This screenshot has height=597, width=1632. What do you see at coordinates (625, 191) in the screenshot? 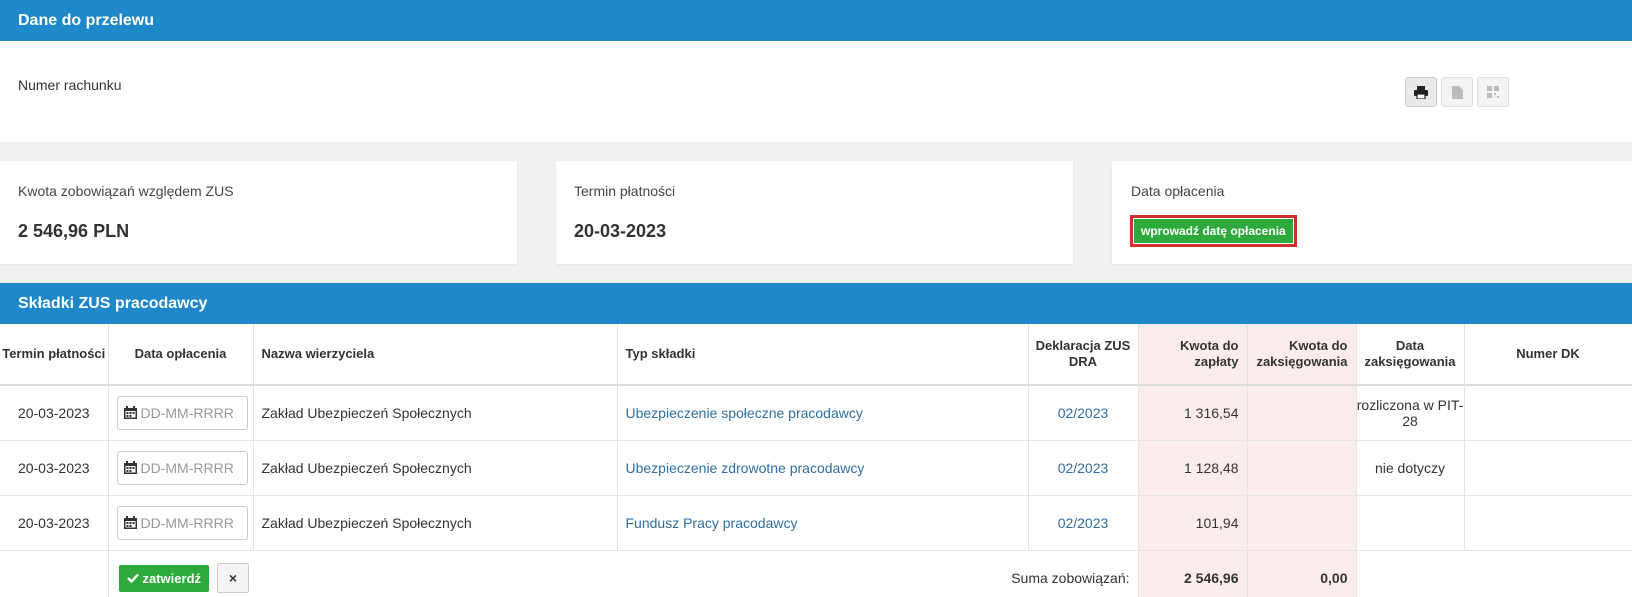
I see `due-date-label: Termin płatności` at bounding box center [625, 191].